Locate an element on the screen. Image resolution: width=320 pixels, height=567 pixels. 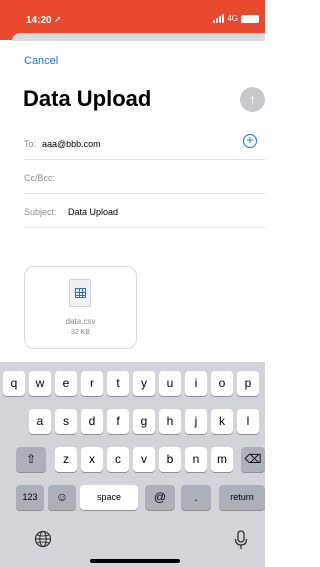
key-h: h is located at coordinates (170, 421).